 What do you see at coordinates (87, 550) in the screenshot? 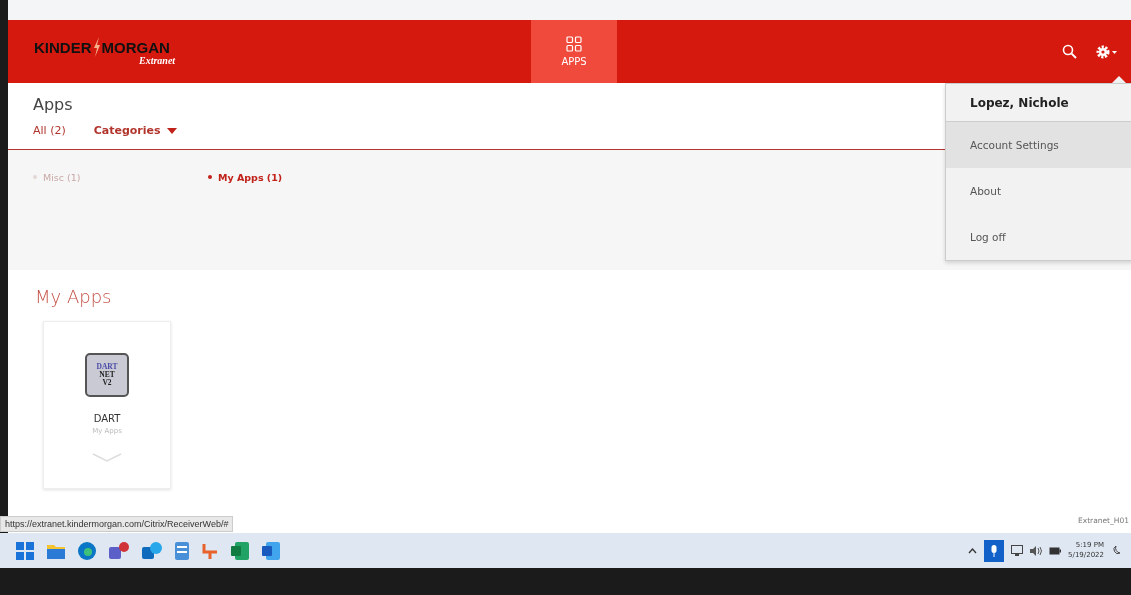
I see `browser-icon` at bounding box center [87, 550].